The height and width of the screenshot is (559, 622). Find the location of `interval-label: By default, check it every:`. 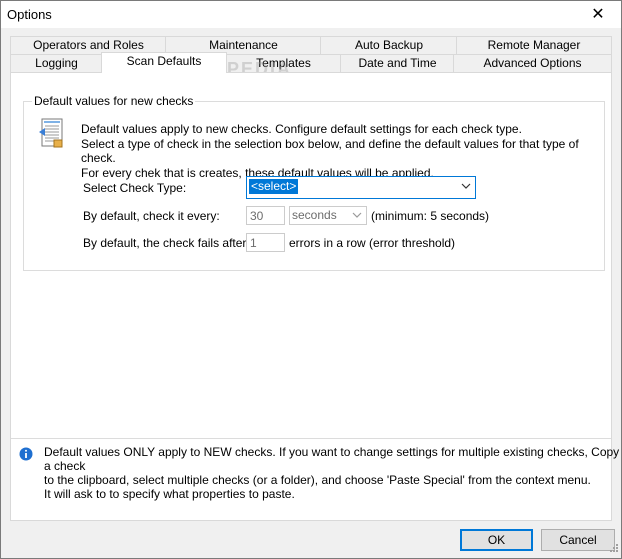

interval-label: By default, check it every: is located at coordinates (151, 216).